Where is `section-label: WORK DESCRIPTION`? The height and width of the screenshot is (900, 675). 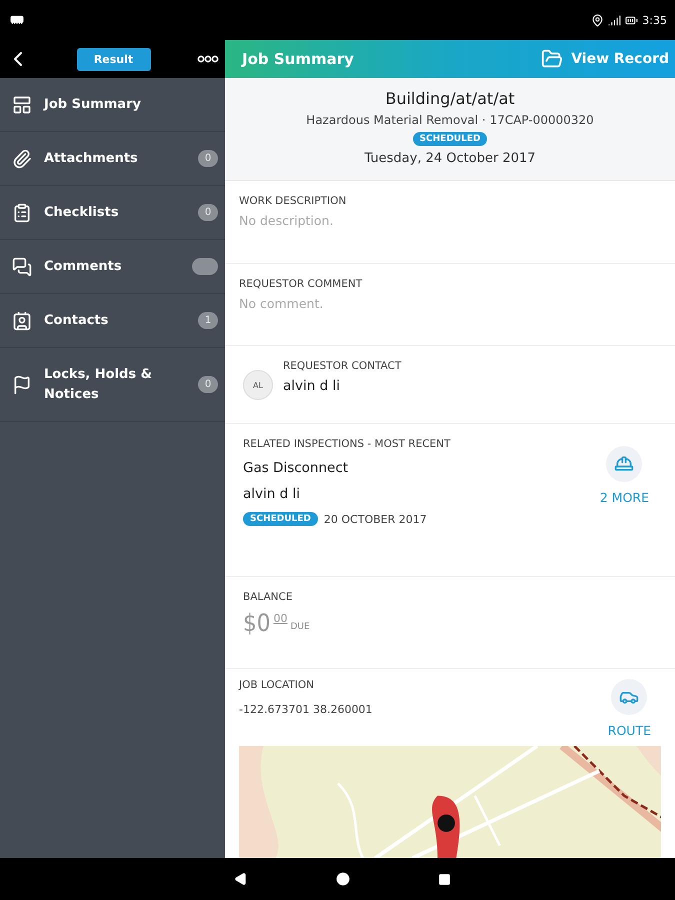
section-label: WORK DESCRIPTION is located at coordinates (293, 201).